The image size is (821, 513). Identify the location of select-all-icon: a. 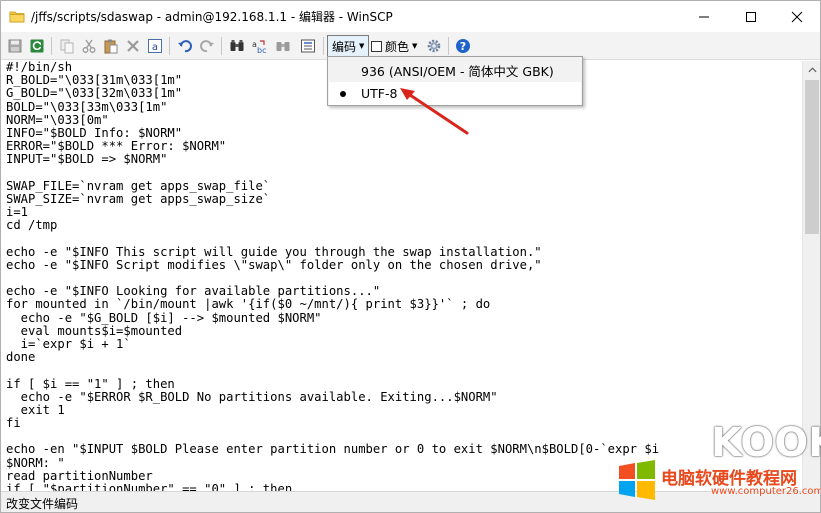
(155, 46).